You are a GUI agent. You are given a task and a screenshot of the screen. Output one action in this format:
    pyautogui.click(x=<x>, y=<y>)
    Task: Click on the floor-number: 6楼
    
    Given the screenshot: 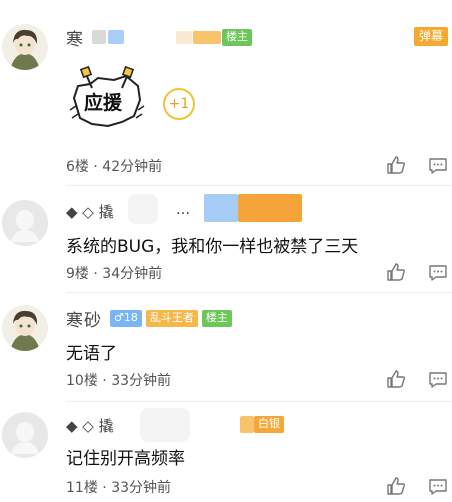 What is the action you would take?
    pyautogui.click(x=77, y=167)
    